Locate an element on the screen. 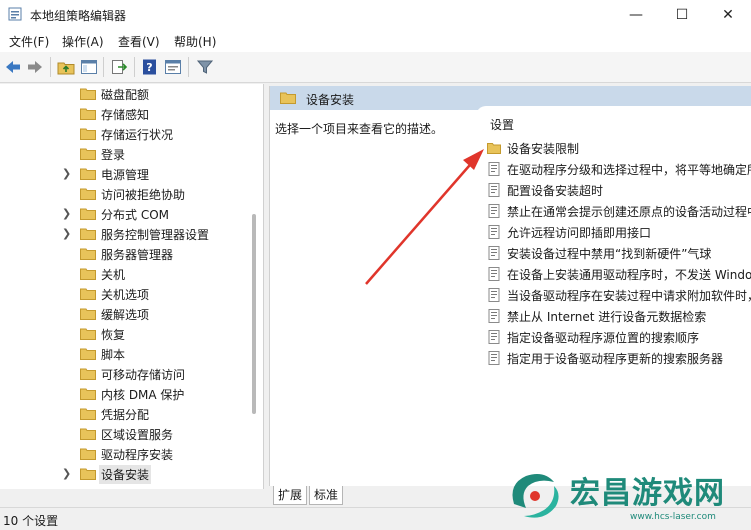  annotation-arrow is located at coordinates (424, 217).